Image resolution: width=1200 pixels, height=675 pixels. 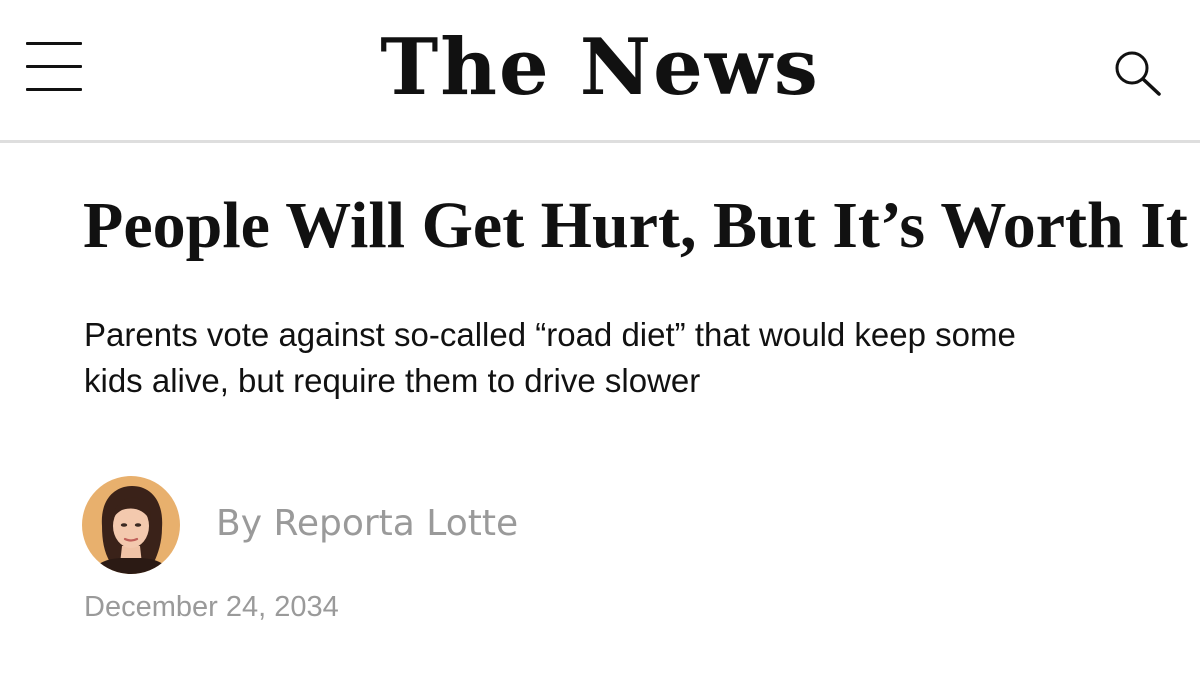 I want to click on search-icon, so click(x=1140, y=73).